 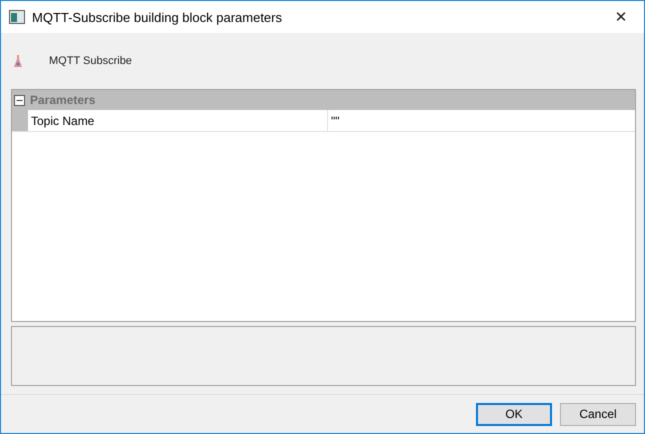 What do you see at coordinates (481, 120) in the screenshot?
I see `property-value: ""` at bounding box center [481, 120].